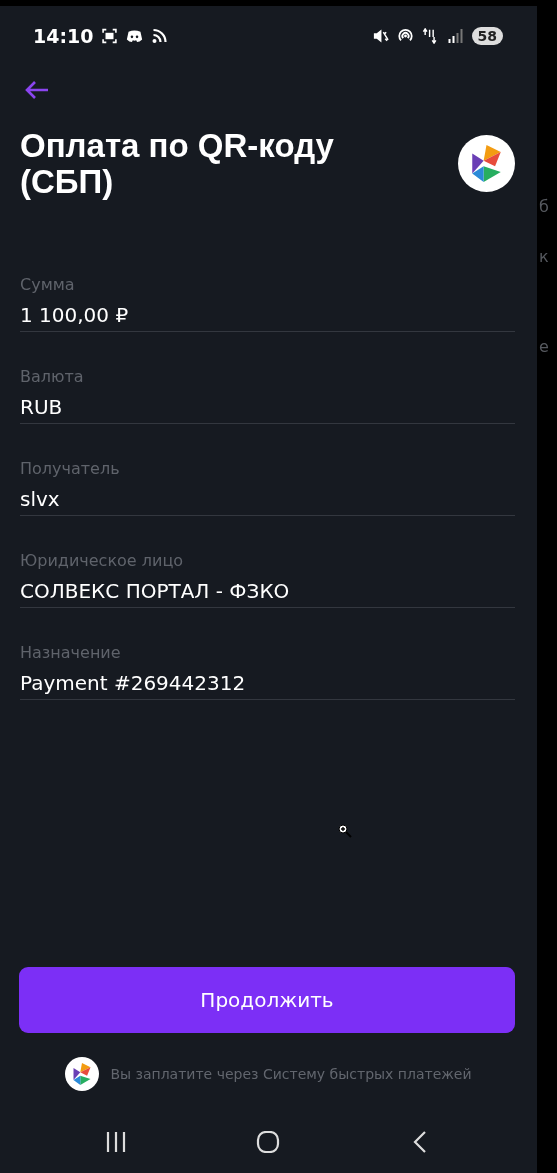 Image resolution: width=557 pixels, height=1173 pixels. I want to click on home-icon, so click(268, 1142).